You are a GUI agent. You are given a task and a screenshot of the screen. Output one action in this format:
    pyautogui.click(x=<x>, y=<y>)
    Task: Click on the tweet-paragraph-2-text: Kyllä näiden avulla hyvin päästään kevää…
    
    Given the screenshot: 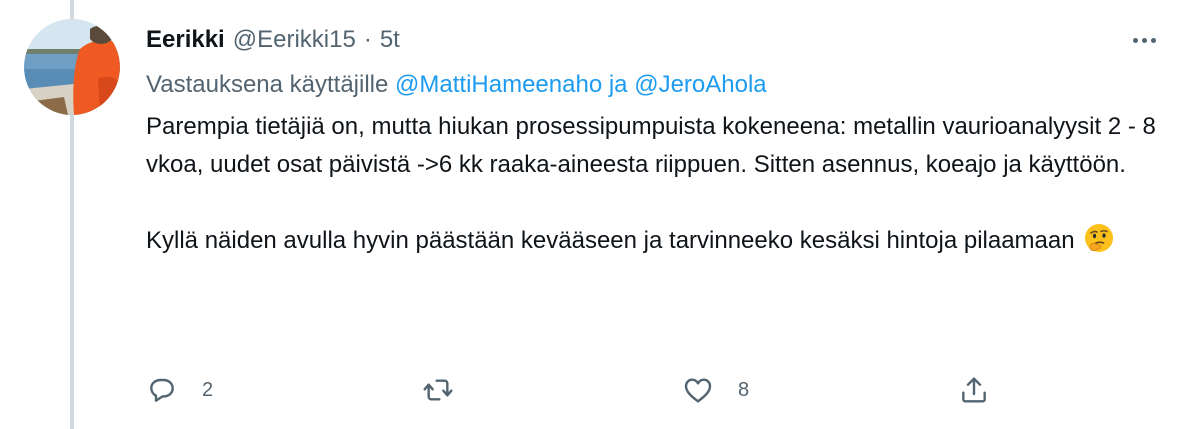 What is the action you would take?
    pyautogui.click(x=610, y=240)
    